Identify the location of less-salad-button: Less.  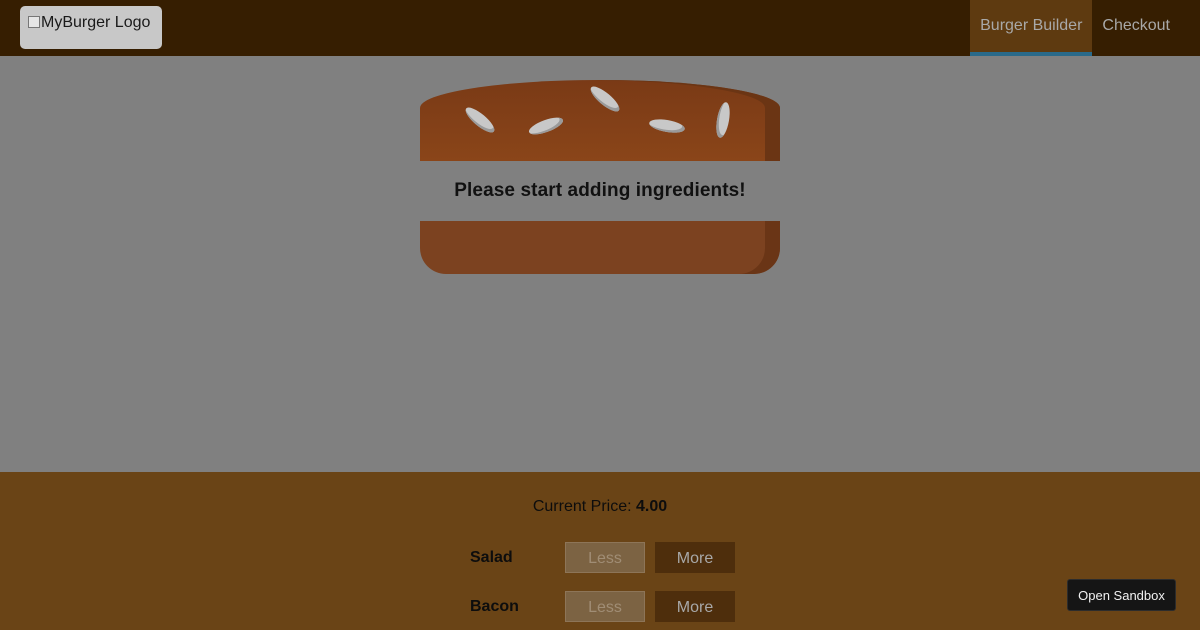
(605, 557).